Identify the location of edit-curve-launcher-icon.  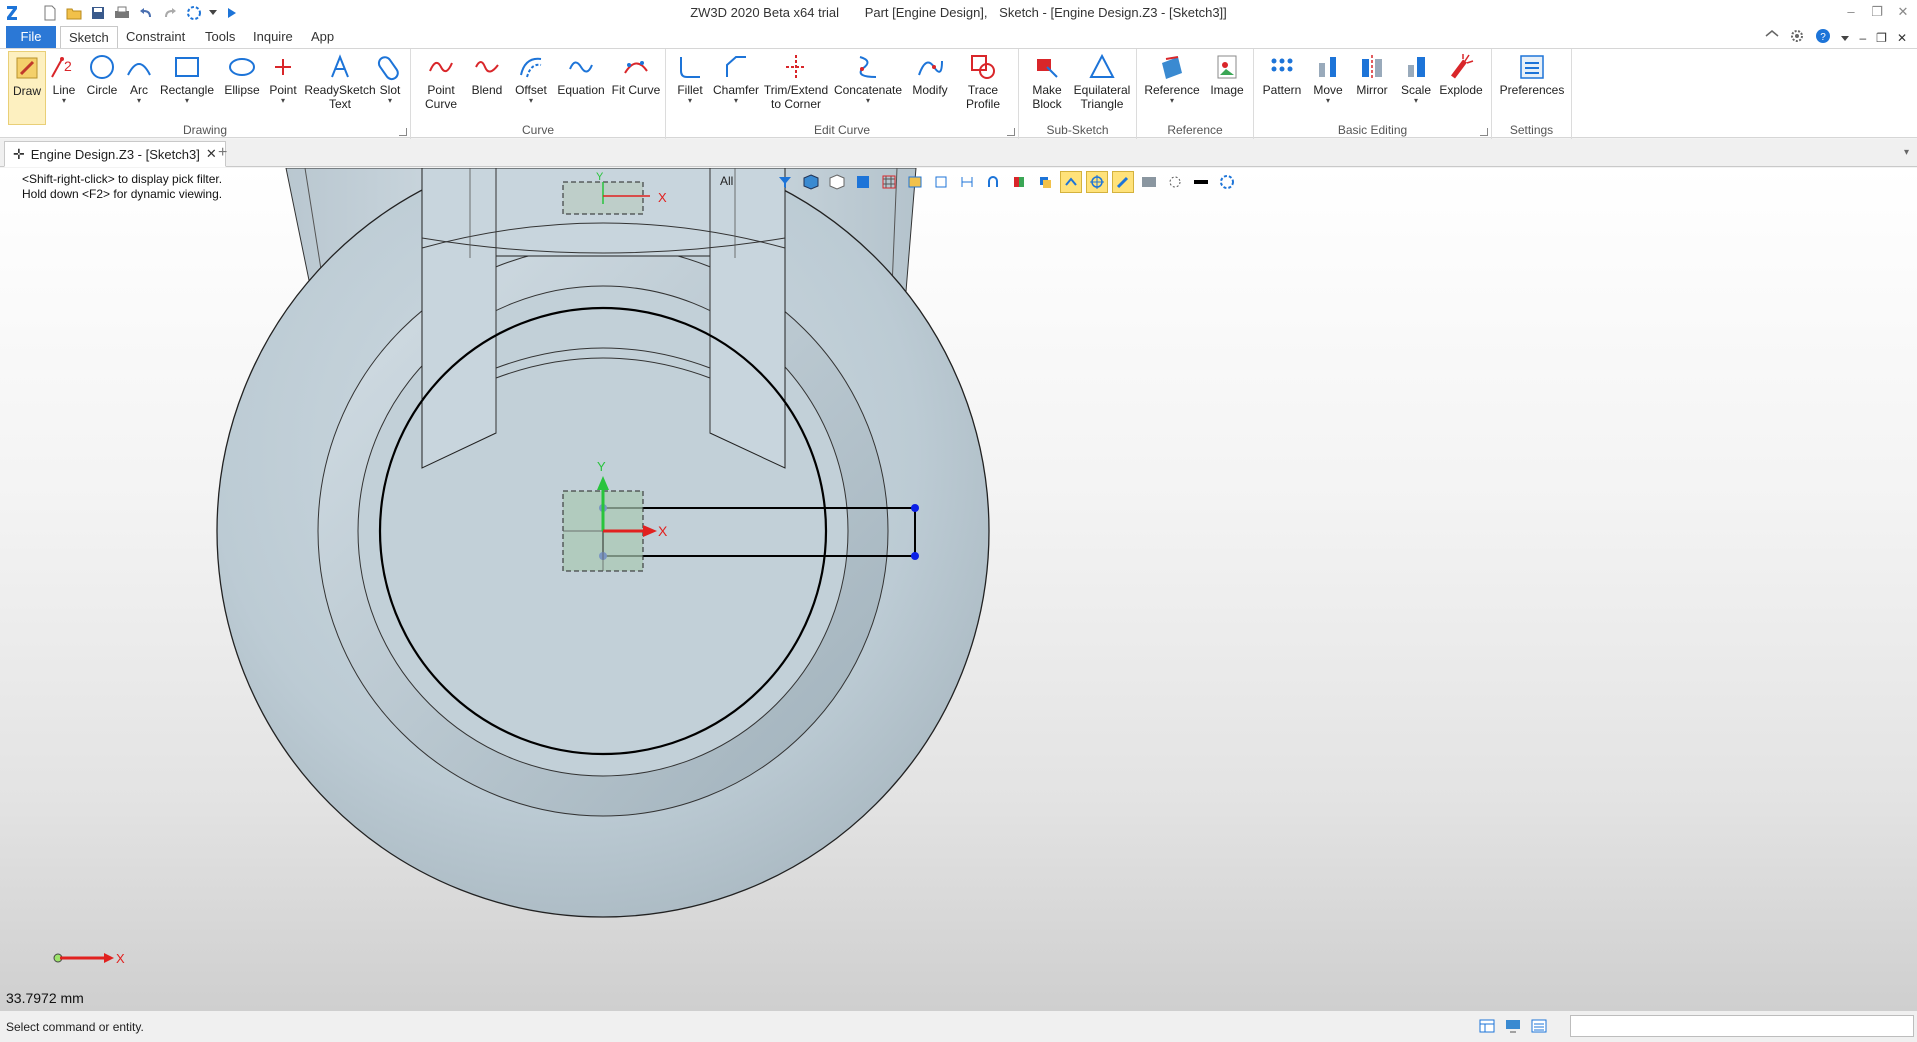
(1011, 132).